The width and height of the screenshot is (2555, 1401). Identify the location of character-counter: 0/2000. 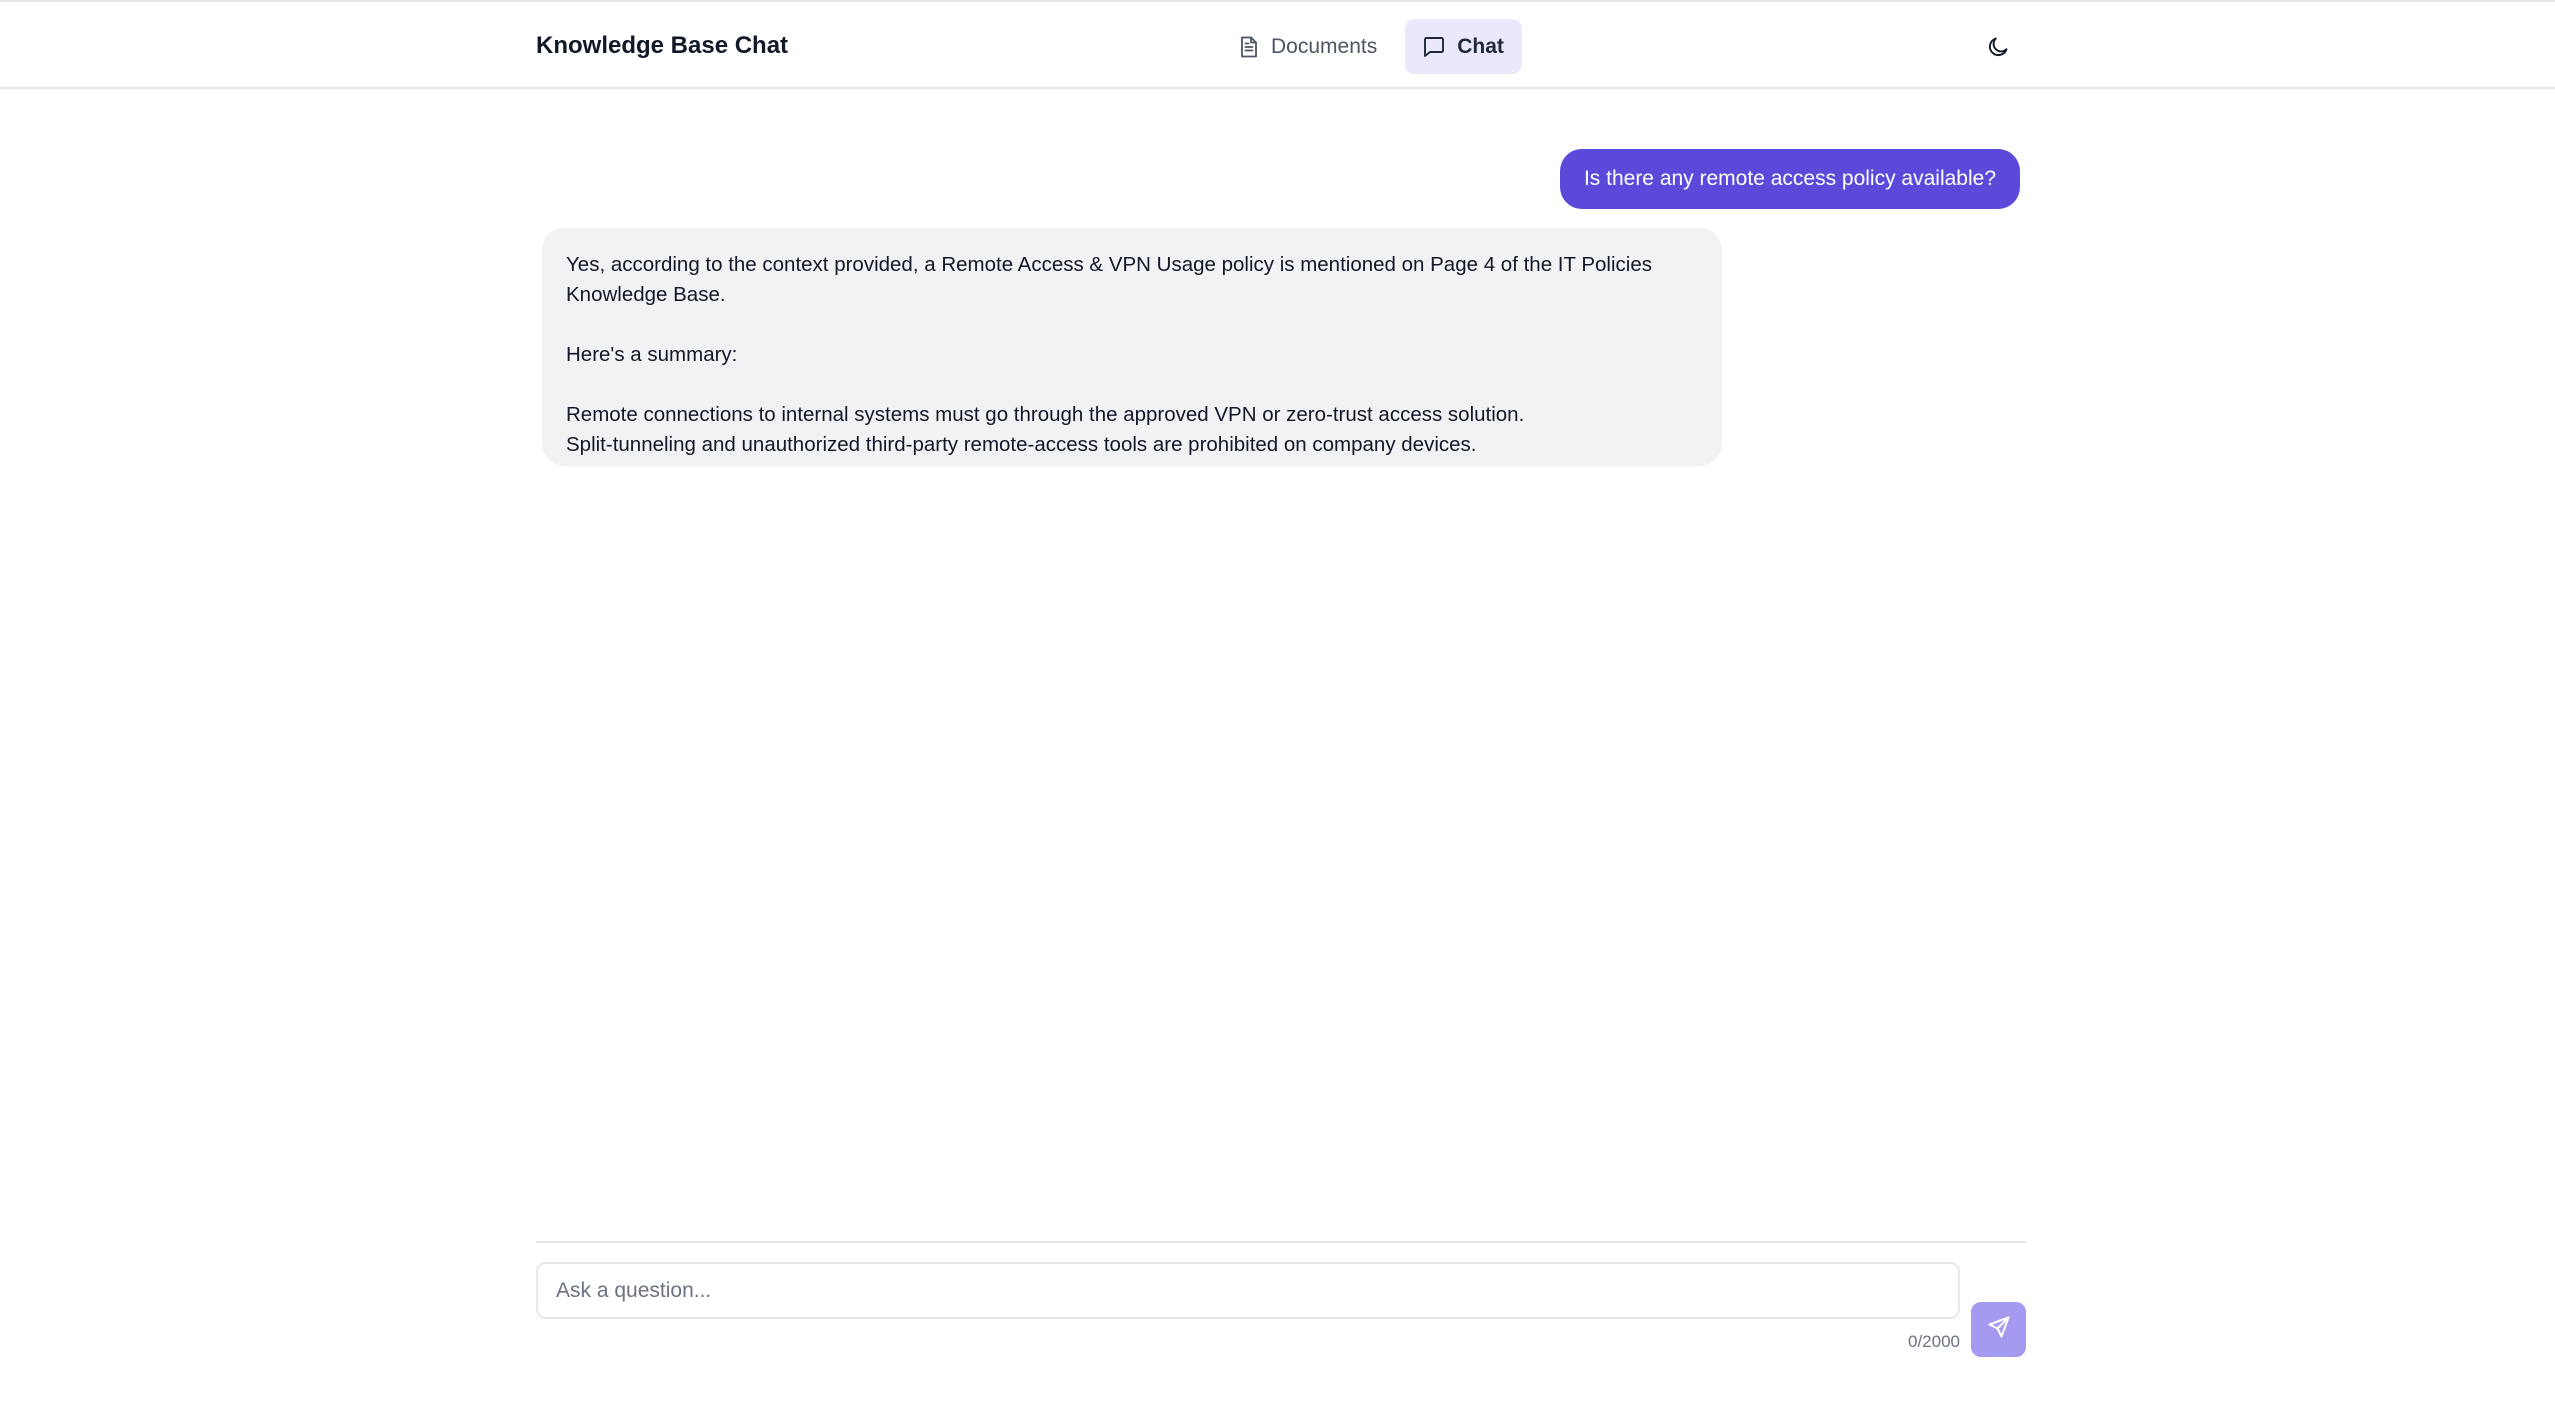
(1934, 1341).